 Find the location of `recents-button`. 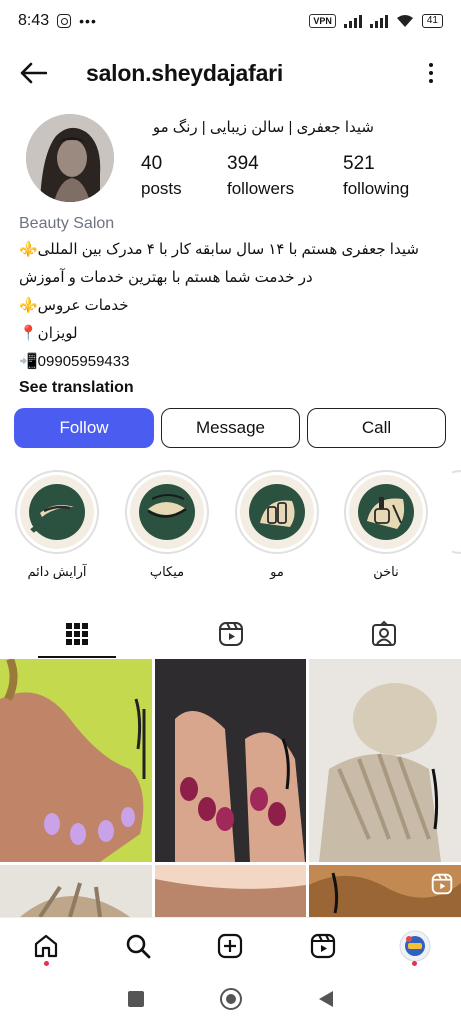

recents-button is located at coordinates (135, 998).